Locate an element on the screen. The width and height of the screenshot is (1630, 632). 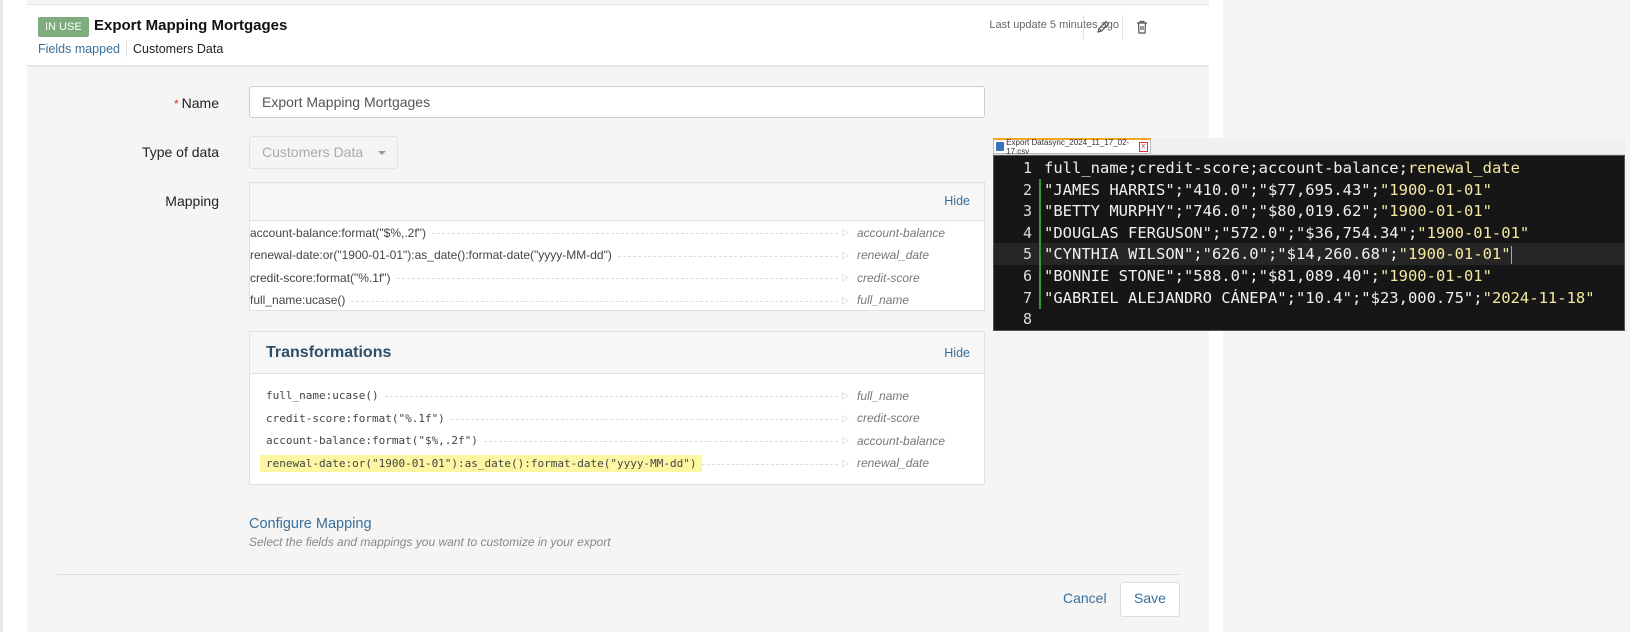
transformation-expression: full_name:ucase() is located at coordinates (322, 395).